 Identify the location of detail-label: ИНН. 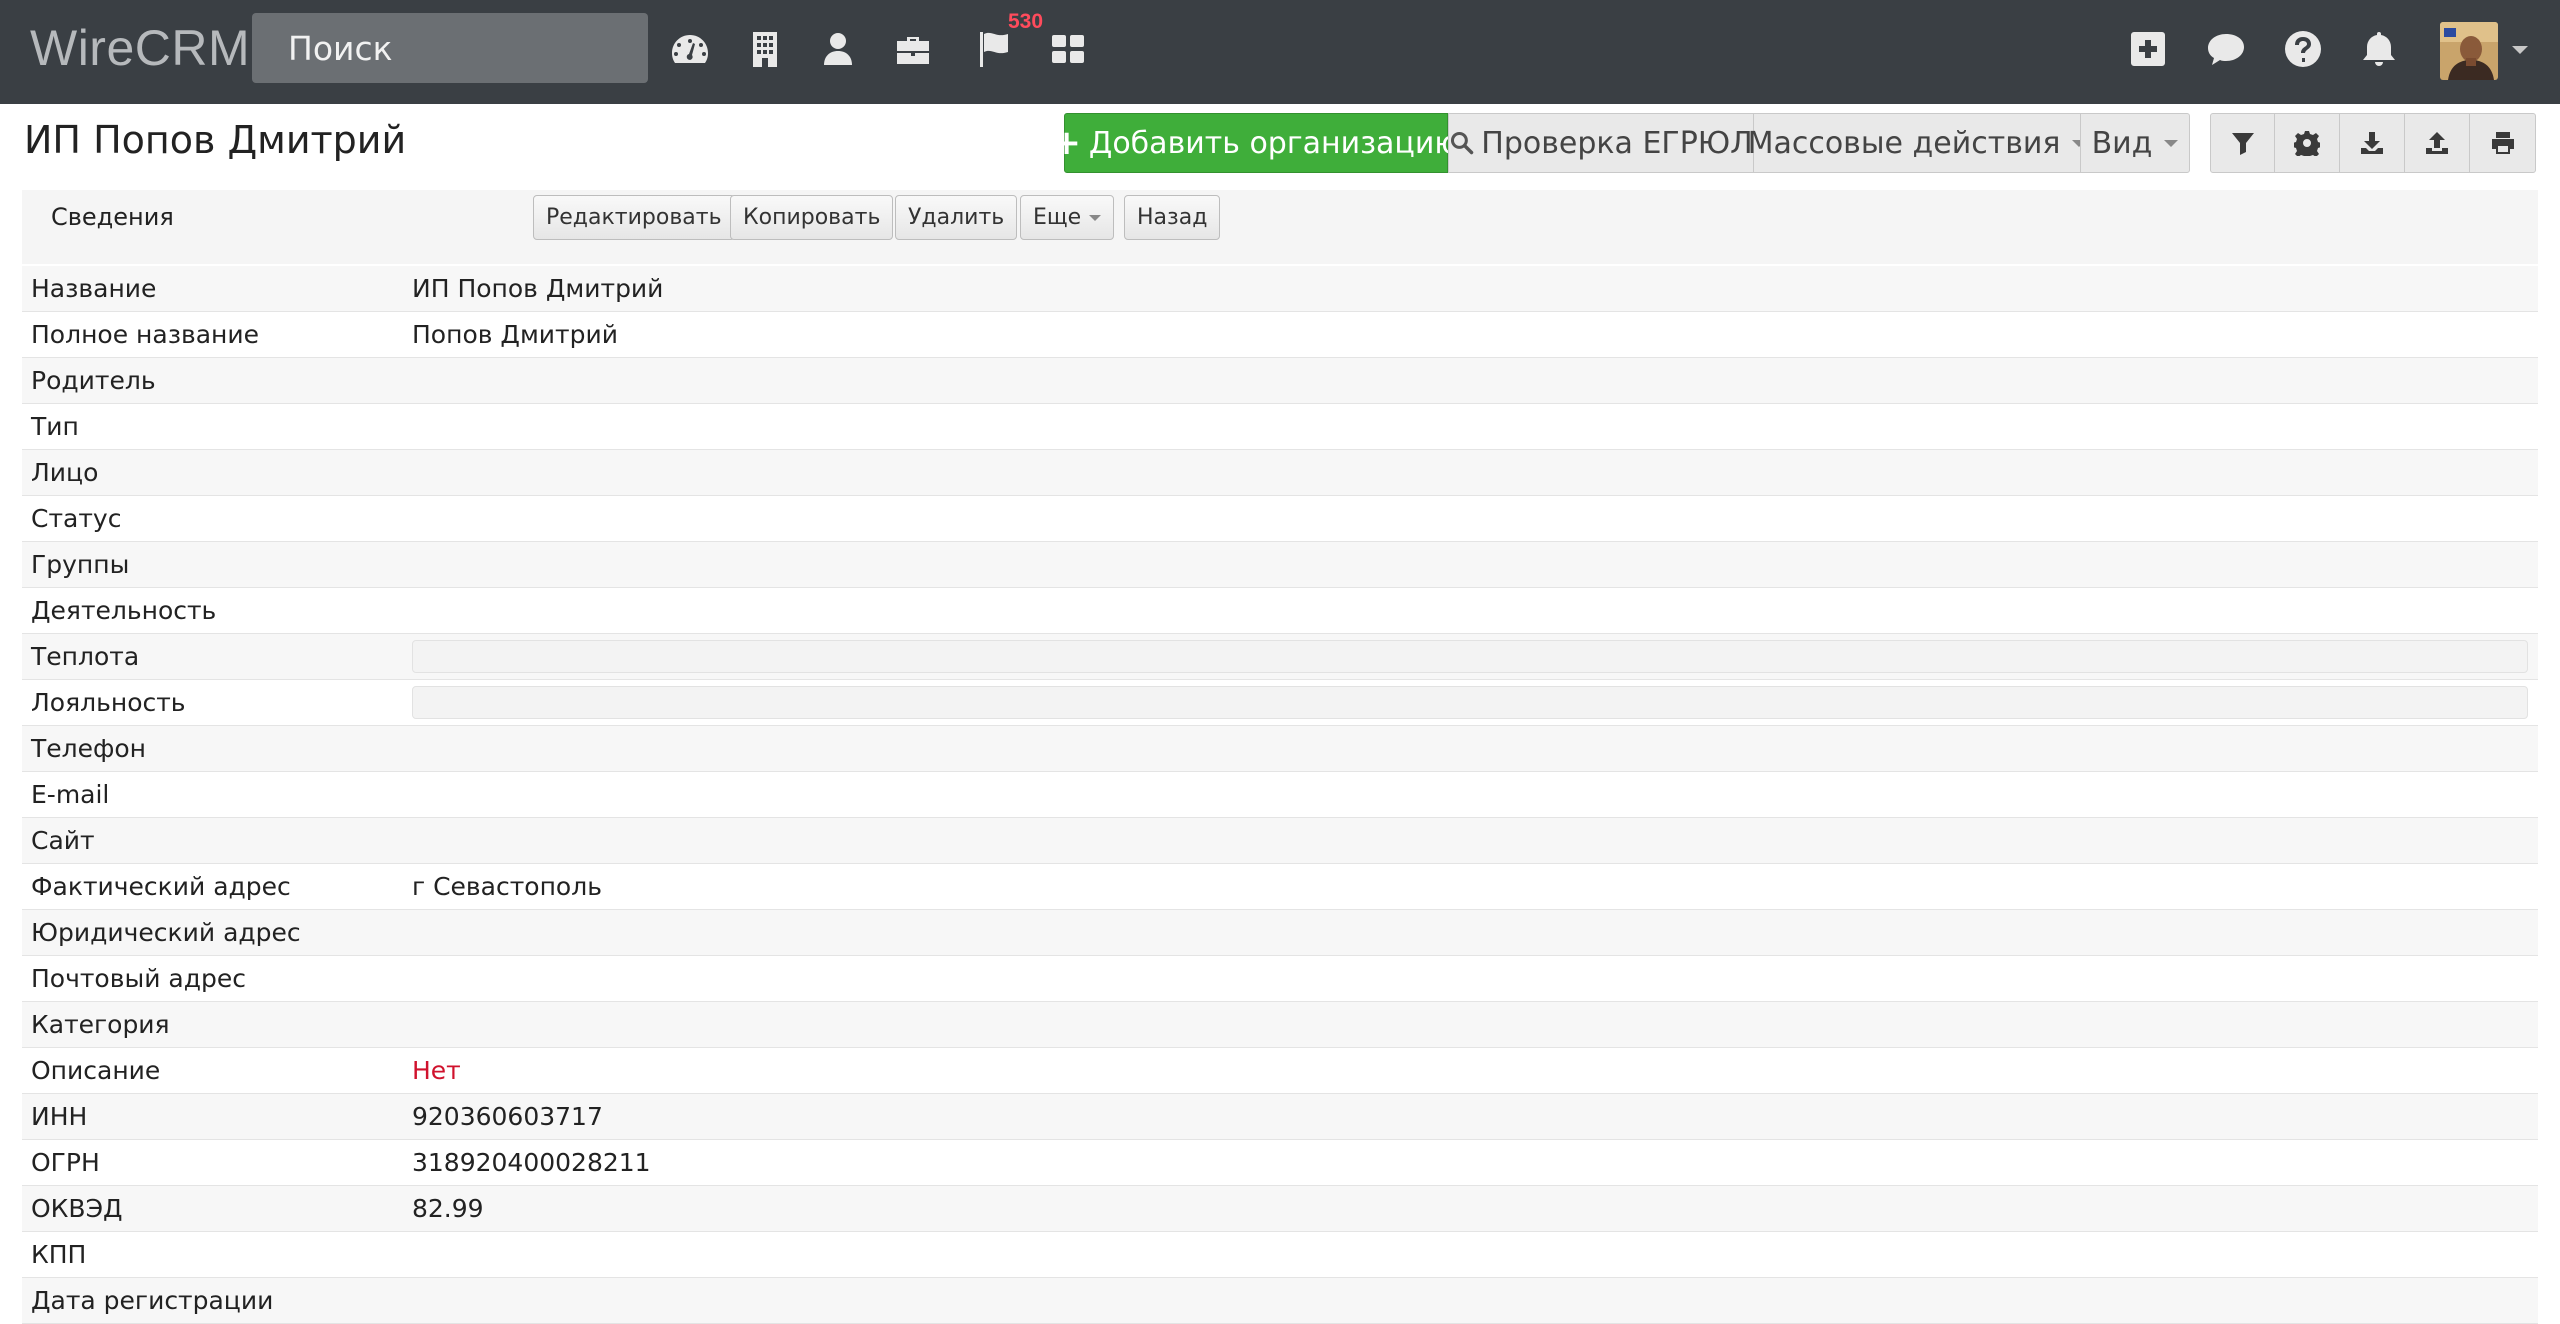
(59, 1116).